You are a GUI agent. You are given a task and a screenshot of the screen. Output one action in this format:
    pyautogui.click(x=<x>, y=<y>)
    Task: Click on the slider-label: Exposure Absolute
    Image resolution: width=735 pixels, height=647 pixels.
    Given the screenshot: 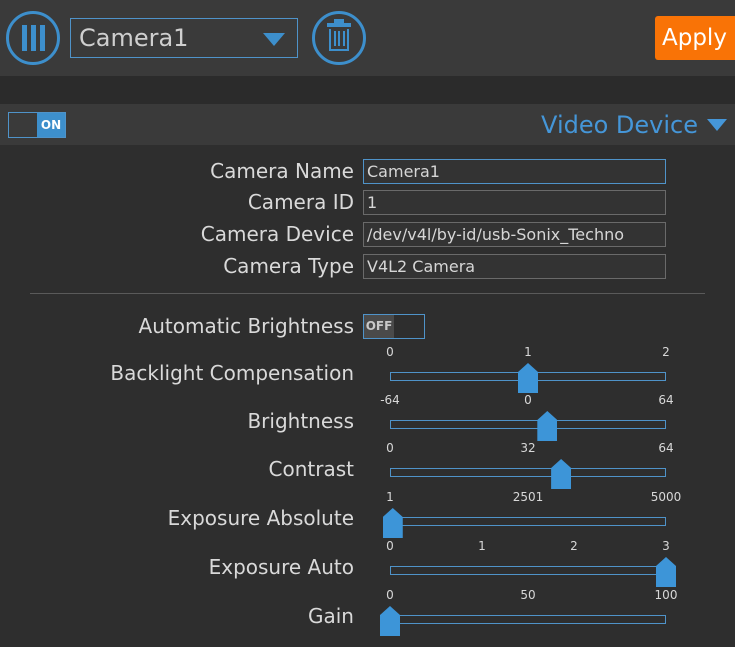 What is the action you would take?
    pyautogui.click(x=260, y=518)
    